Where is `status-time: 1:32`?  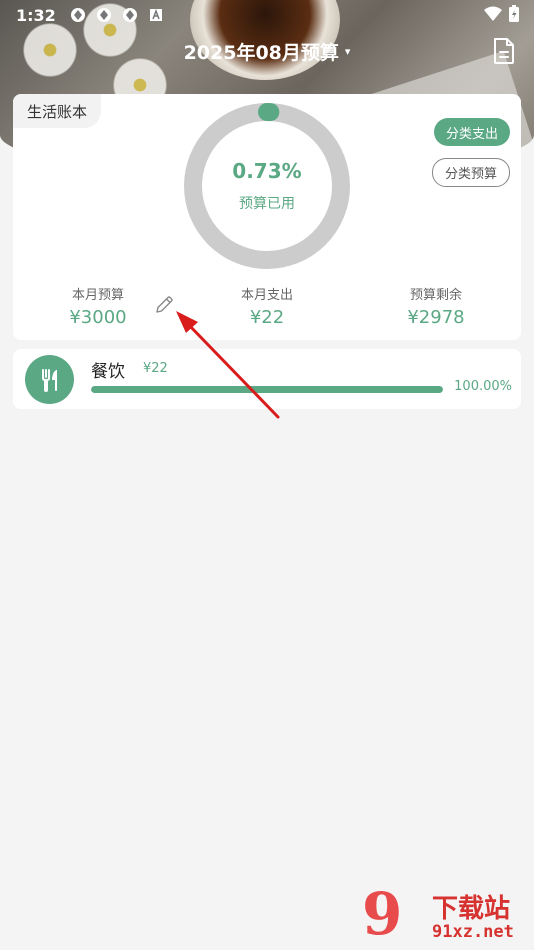
status-time: 1:32 is located at coordinates (36, 15).